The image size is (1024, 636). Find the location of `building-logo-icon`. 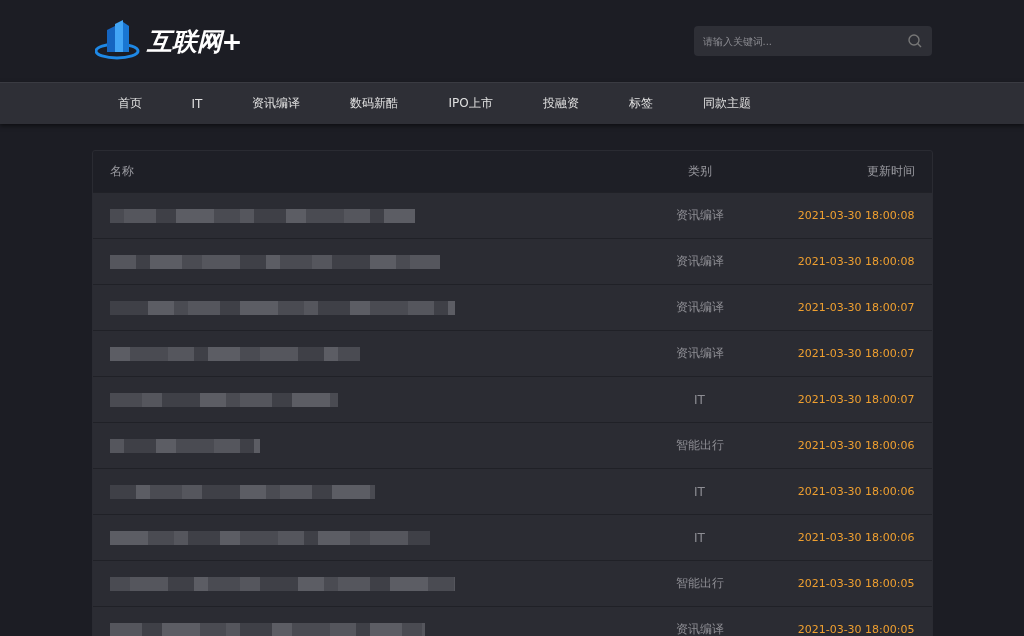

building-logo-icon is located at coordinates (117, 41).